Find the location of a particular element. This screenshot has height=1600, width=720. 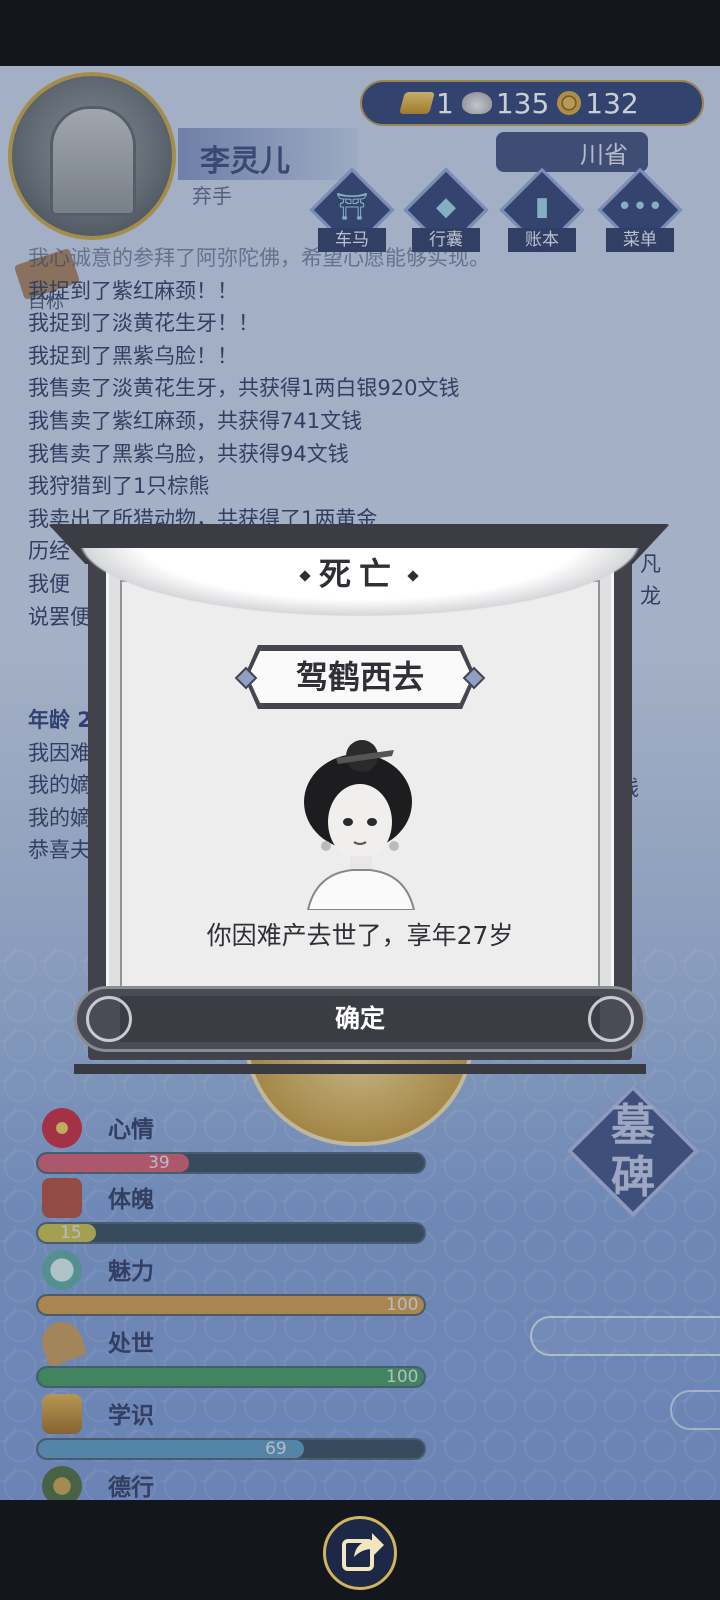

portrait-robe is located at coordinates (361, 889).